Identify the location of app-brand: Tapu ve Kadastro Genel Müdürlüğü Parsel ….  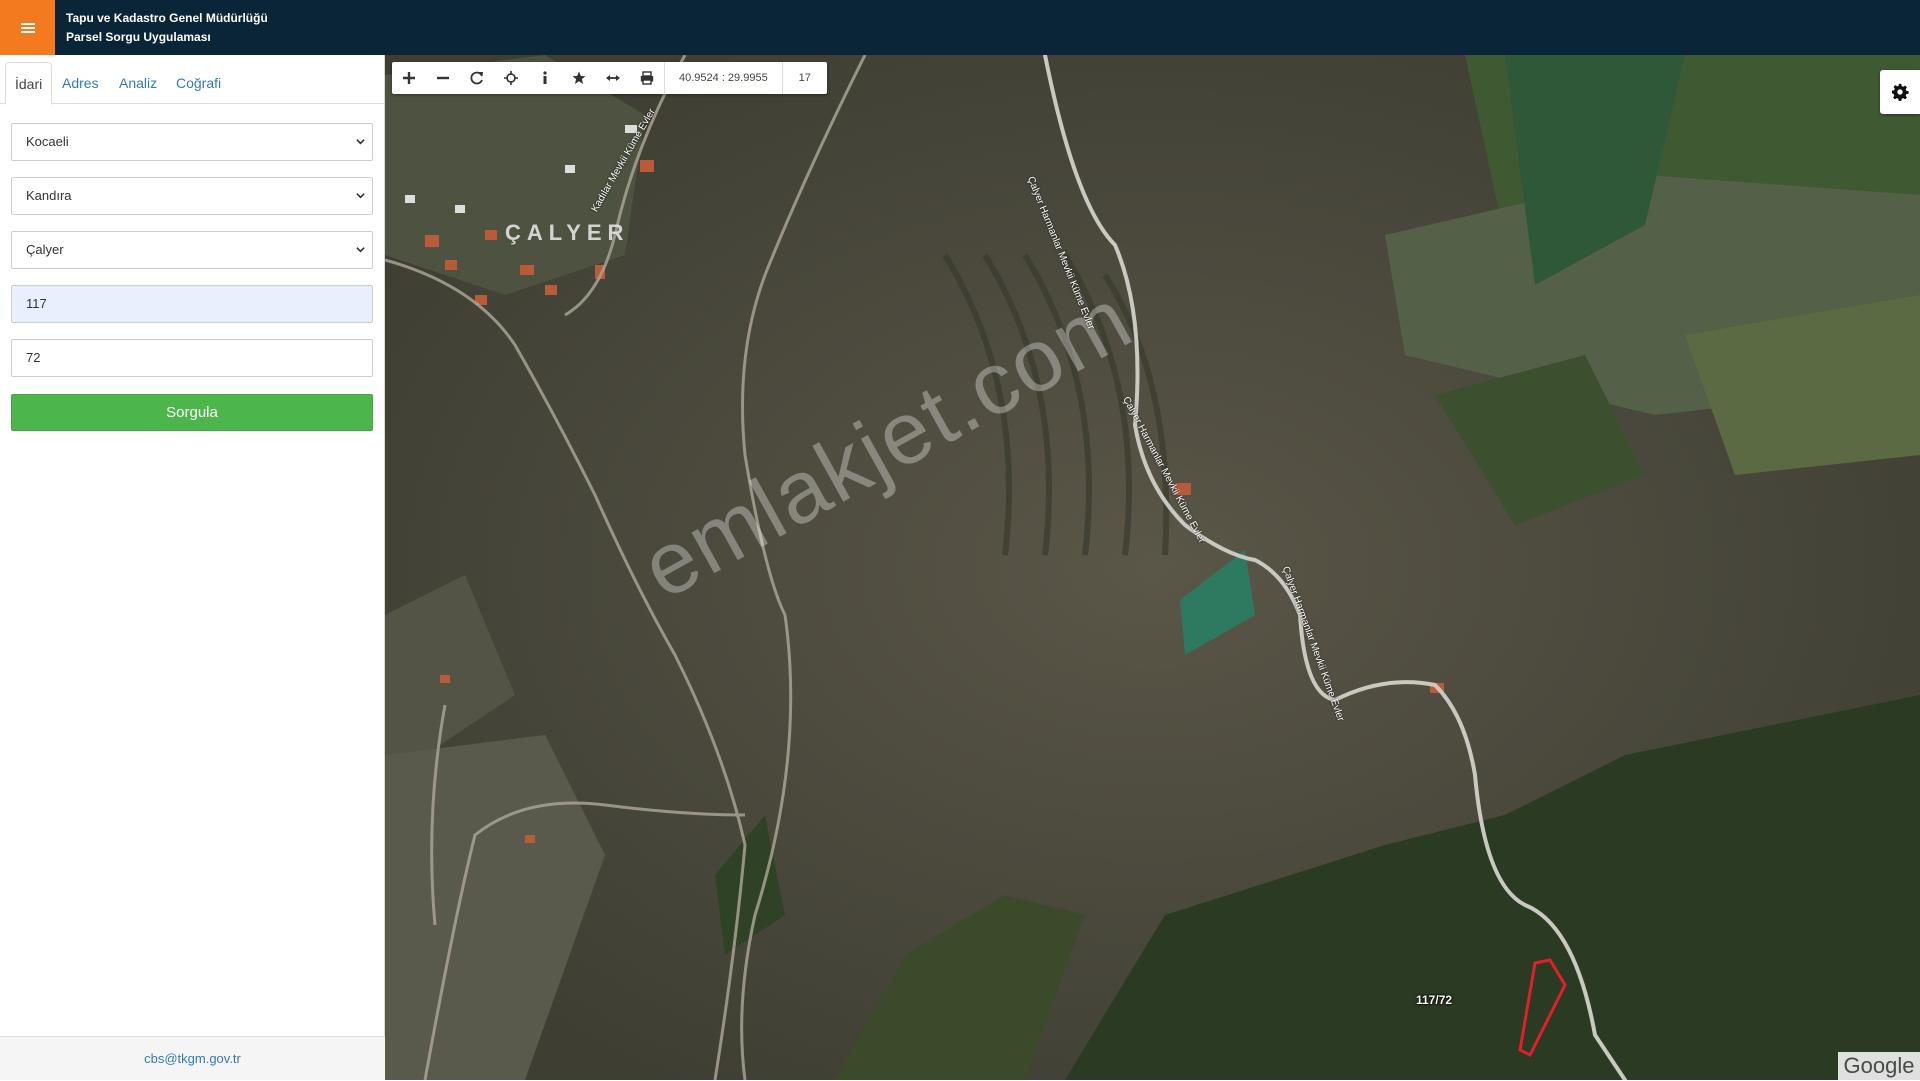
(167, 28).